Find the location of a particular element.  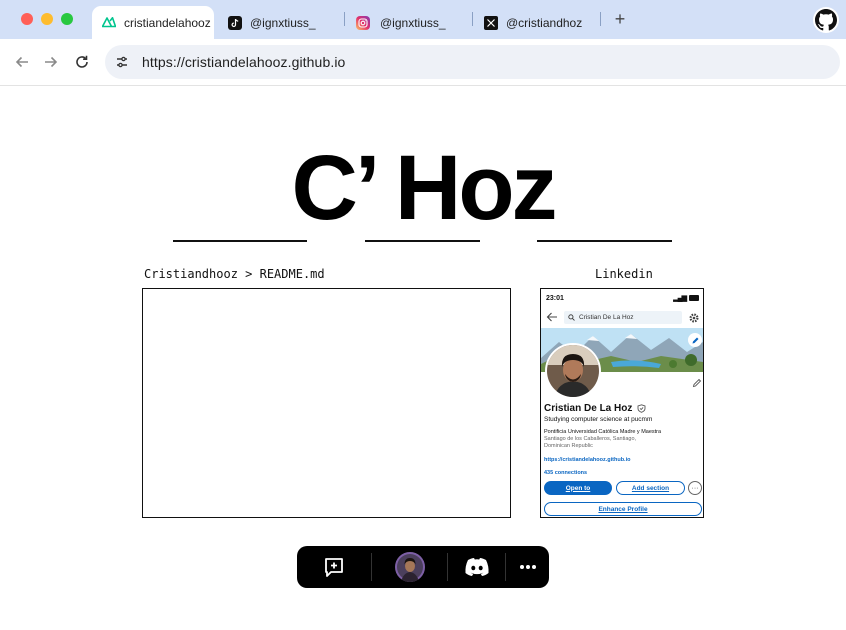

profile-avatar is located at coordinates (573, 371).